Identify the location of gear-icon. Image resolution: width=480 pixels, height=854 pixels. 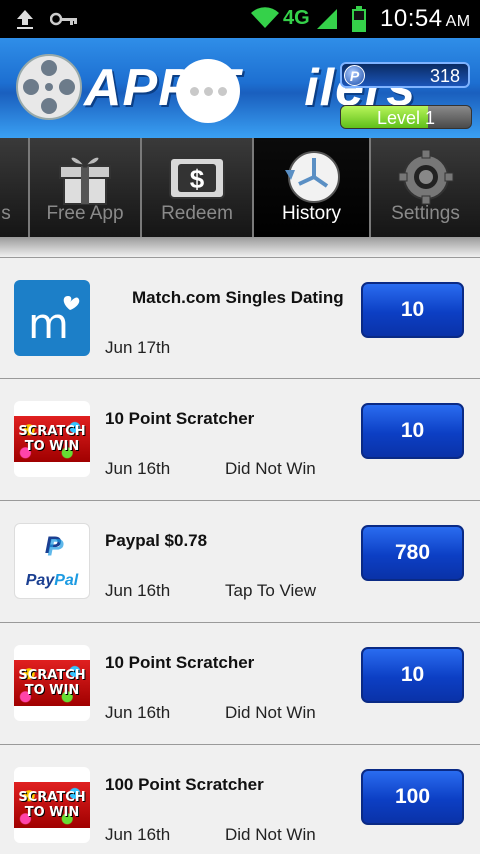
(425, 177).